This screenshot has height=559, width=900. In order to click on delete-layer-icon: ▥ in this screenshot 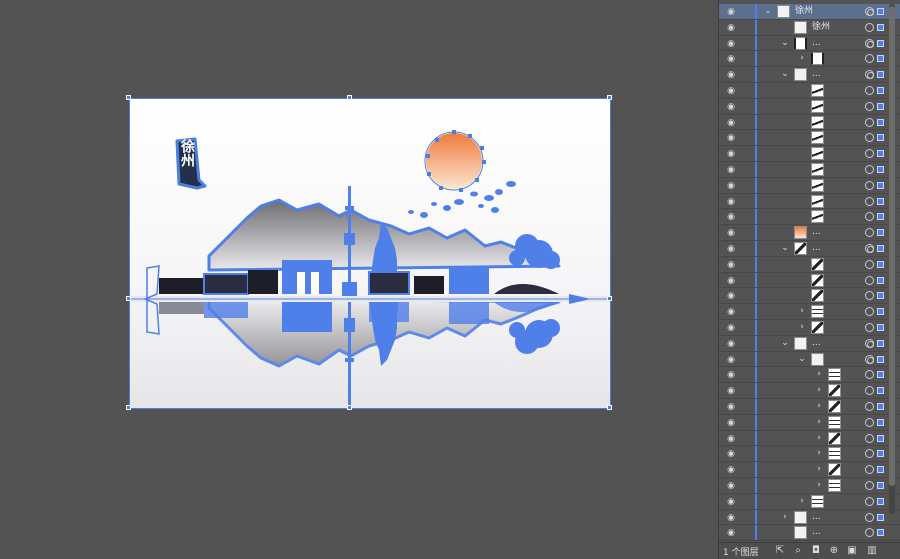, I will do `click(872, 551)`.